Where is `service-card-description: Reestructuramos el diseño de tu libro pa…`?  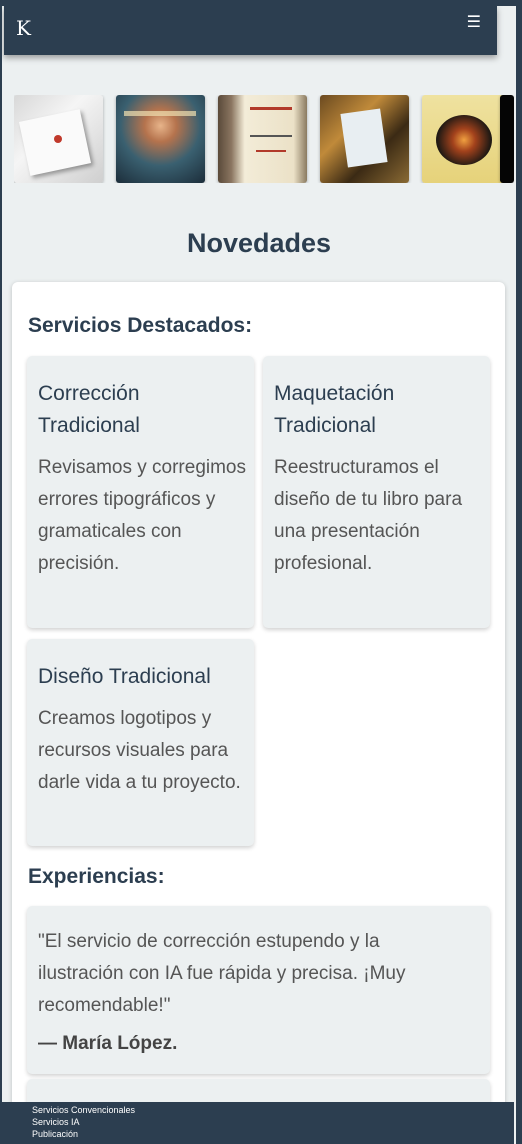
service-card-description: Reestructuramos el diseño de tu libro pa… is located at coordinates (368, 515).